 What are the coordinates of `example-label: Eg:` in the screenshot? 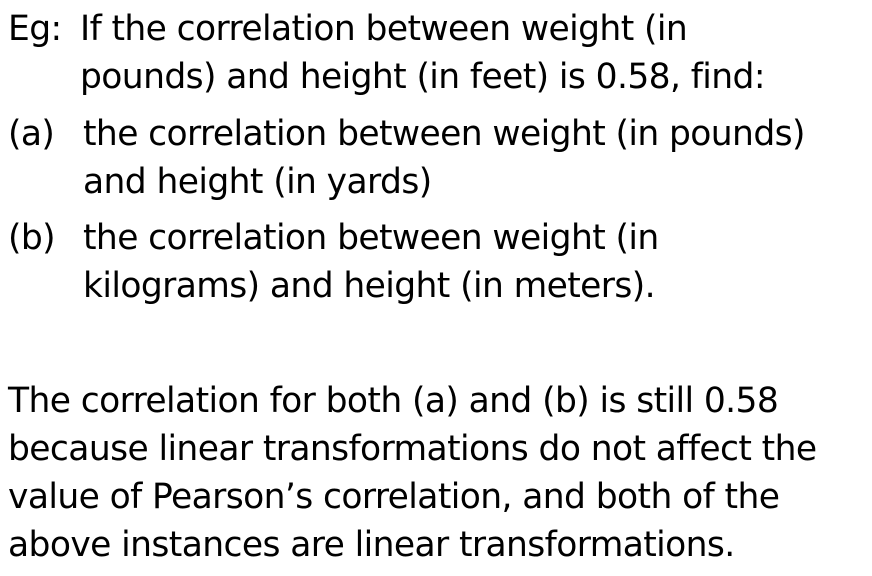 It's located at (35, 29).